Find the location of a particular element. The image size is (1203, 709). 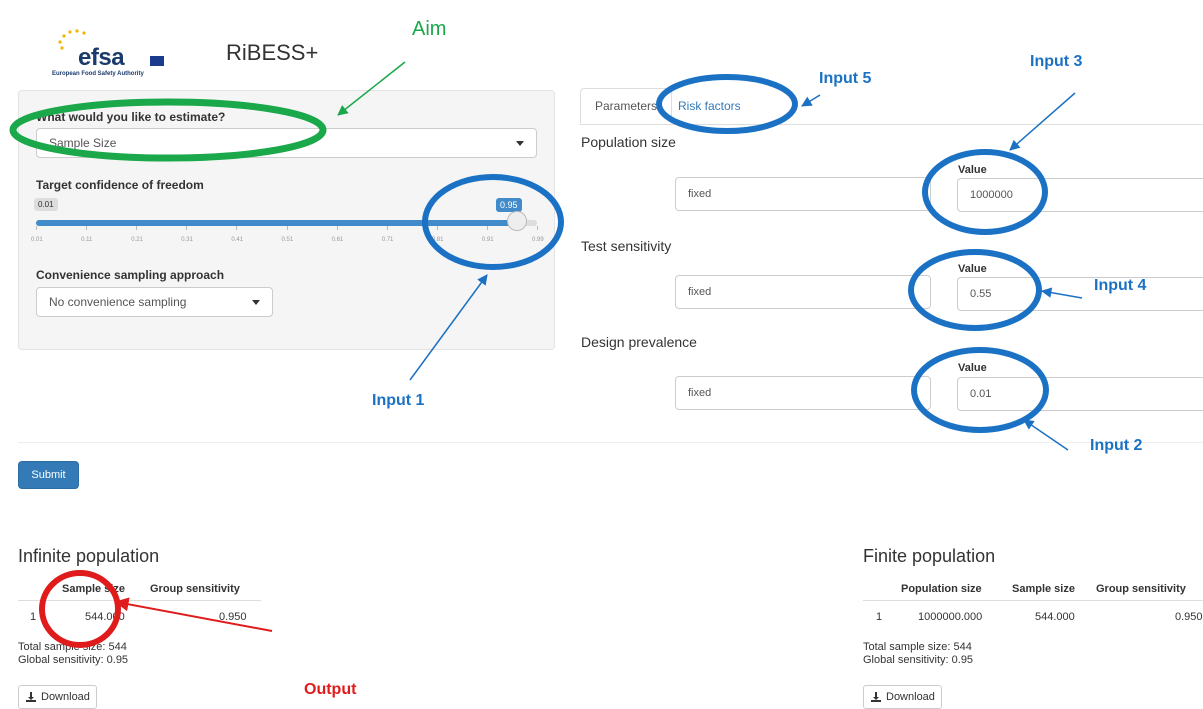

input2-annotation: Input 2 is located at coordinates (1116, 445).